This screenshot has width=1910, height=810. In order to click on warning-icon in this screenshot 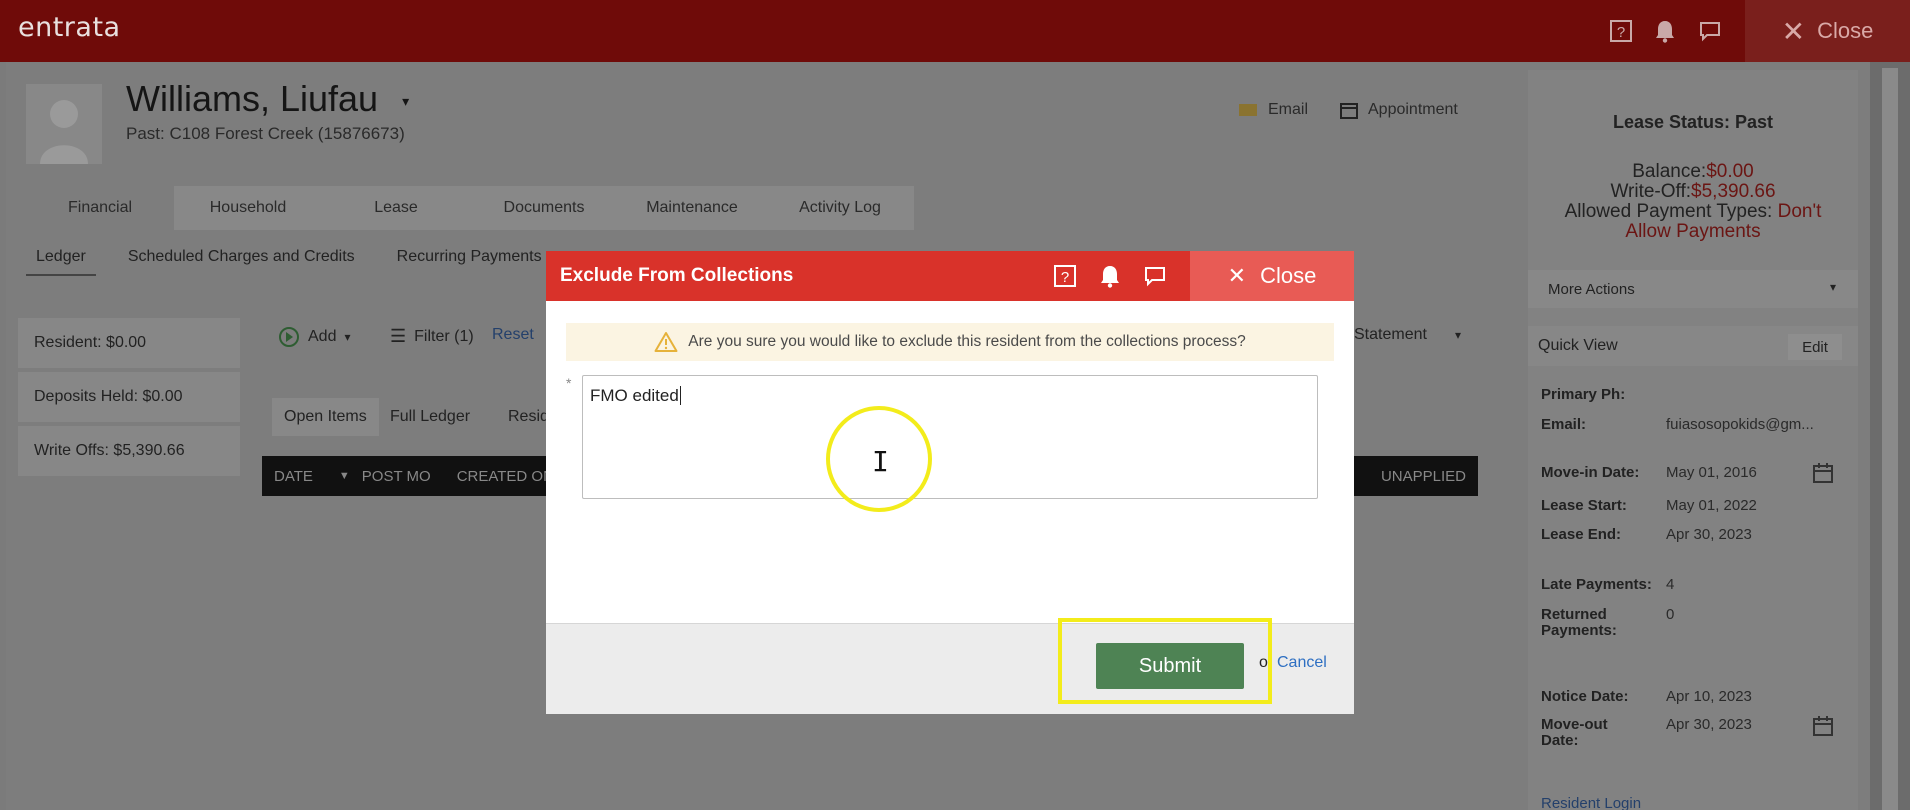, I will do `click(666, 342)`.